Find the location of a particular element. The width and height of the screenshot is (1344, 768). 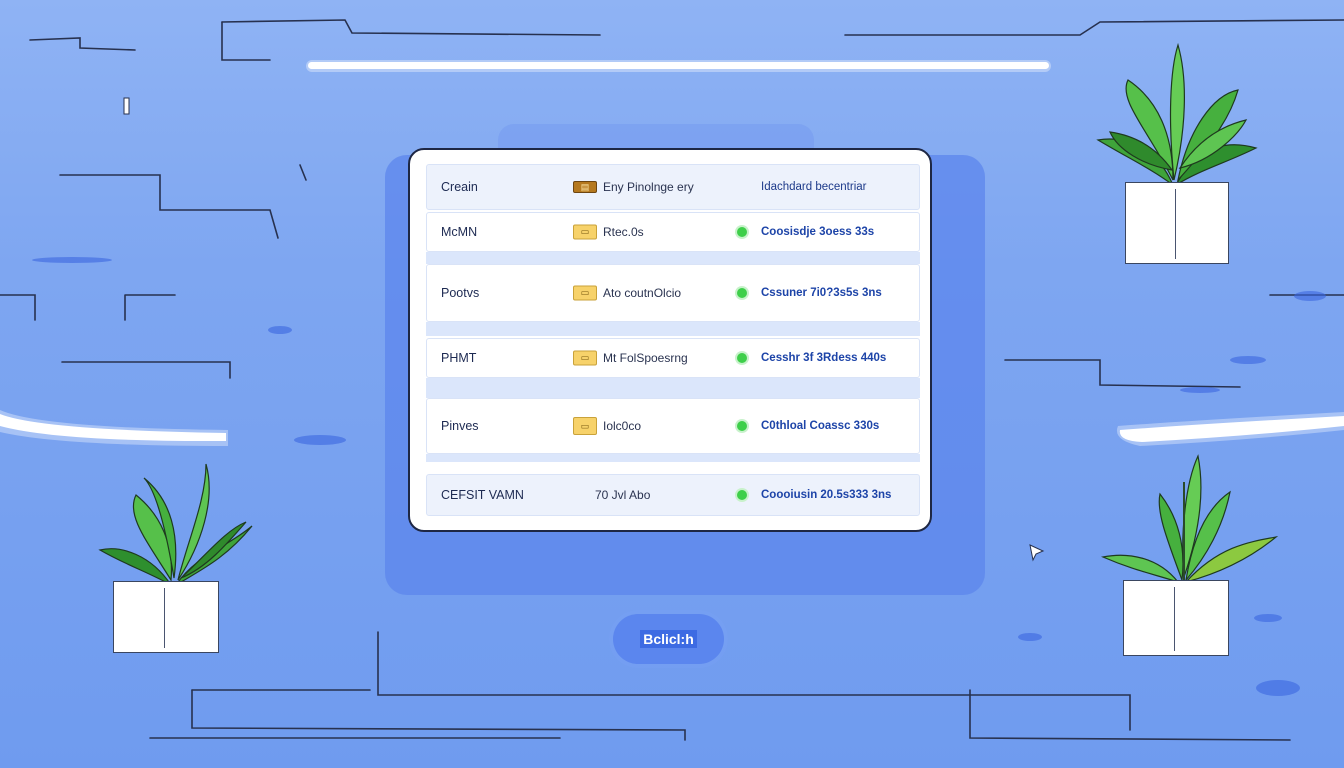

row-name: Pootvs is located at coordinates (460, 293).